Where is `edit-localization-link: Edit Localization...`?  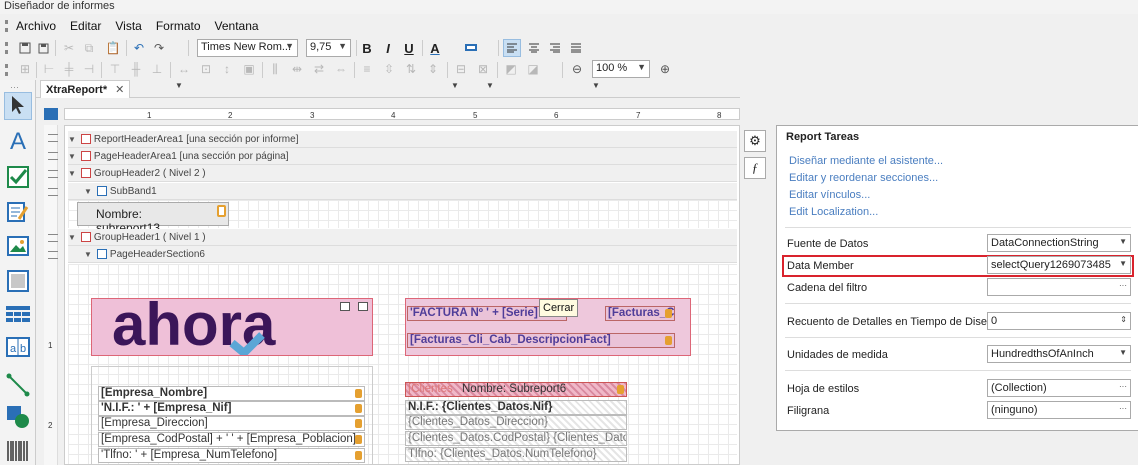
edit-localization-link: Edit Localization... is located at coordinates (833, 212).